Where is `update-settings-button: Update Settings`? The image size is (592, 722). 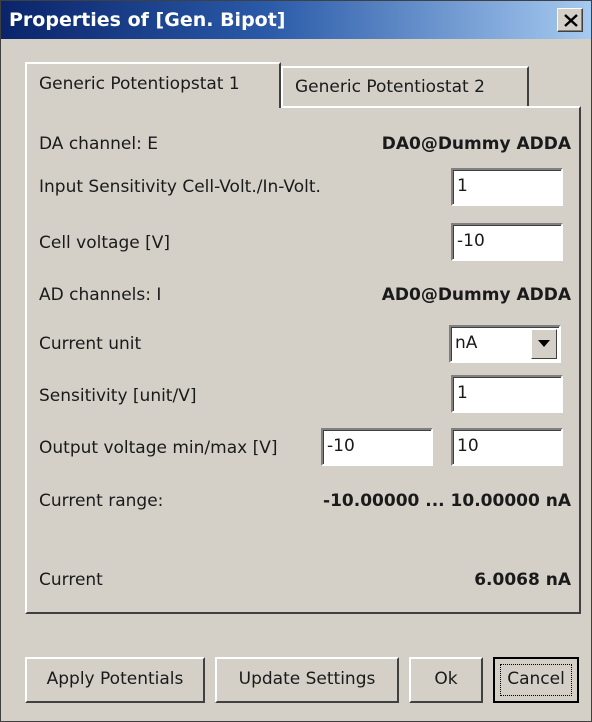 update-settings-button: Update Settings is located at coordinates (307, 680).